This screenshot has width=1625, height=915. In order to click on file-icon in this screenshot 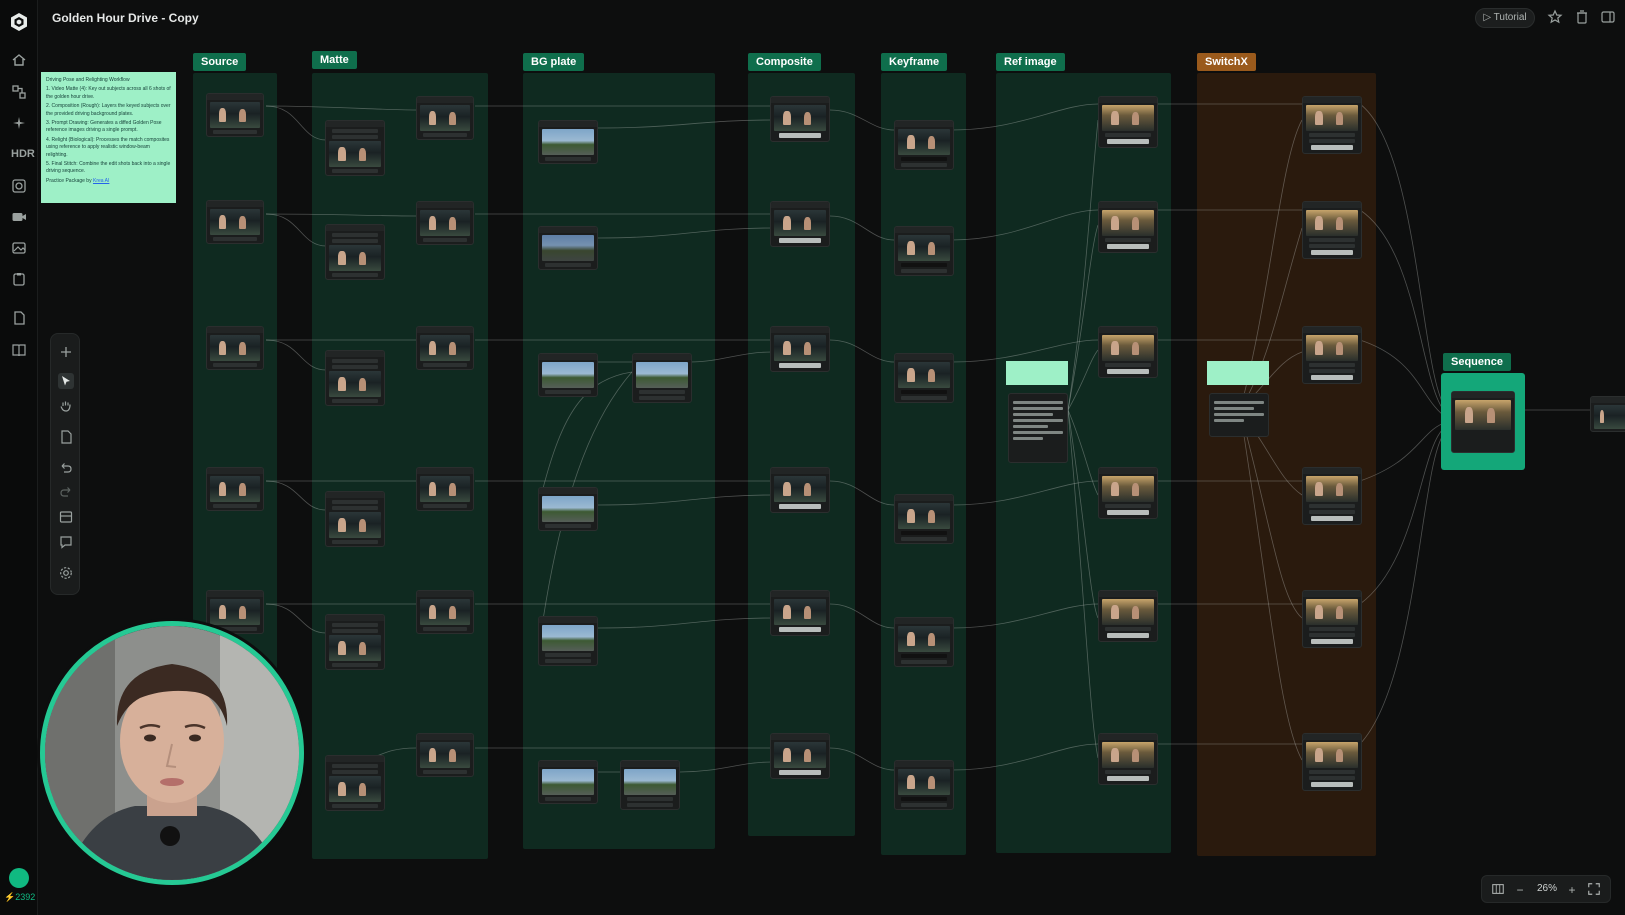, I will do `click(66, 437)`.